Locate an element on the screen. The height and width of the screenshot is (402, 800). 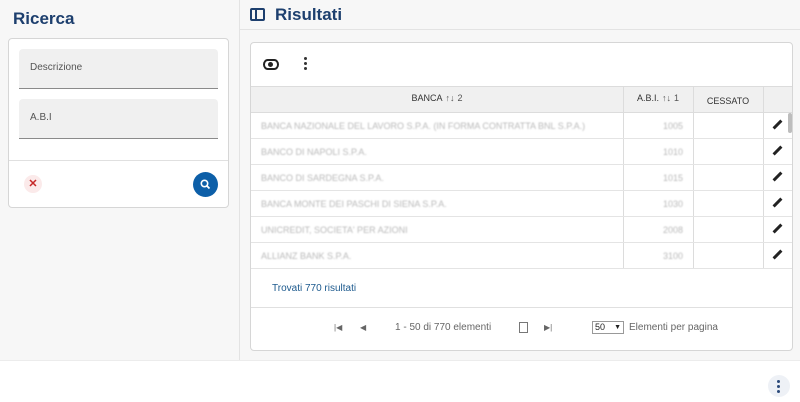
column-header-cessato: CESSATO is located at coordinates (728, 100).